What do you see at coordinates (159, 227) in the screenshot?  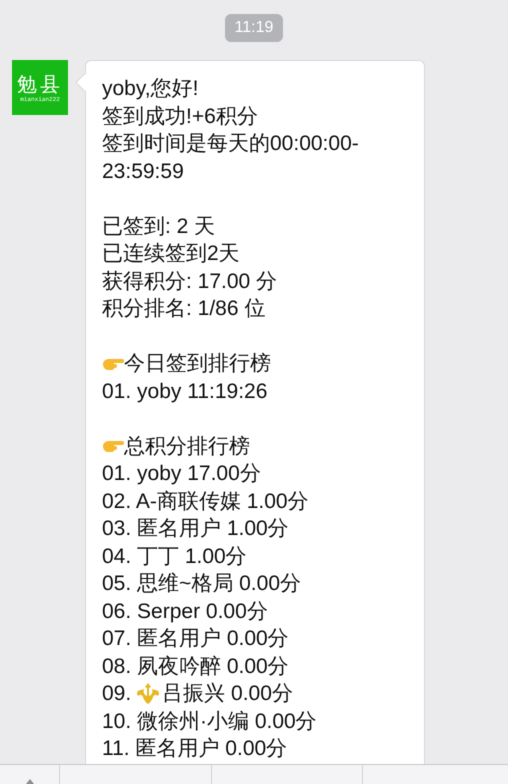 I see `message-line: 已签到: 2 天` at bounding box center [159, 227].